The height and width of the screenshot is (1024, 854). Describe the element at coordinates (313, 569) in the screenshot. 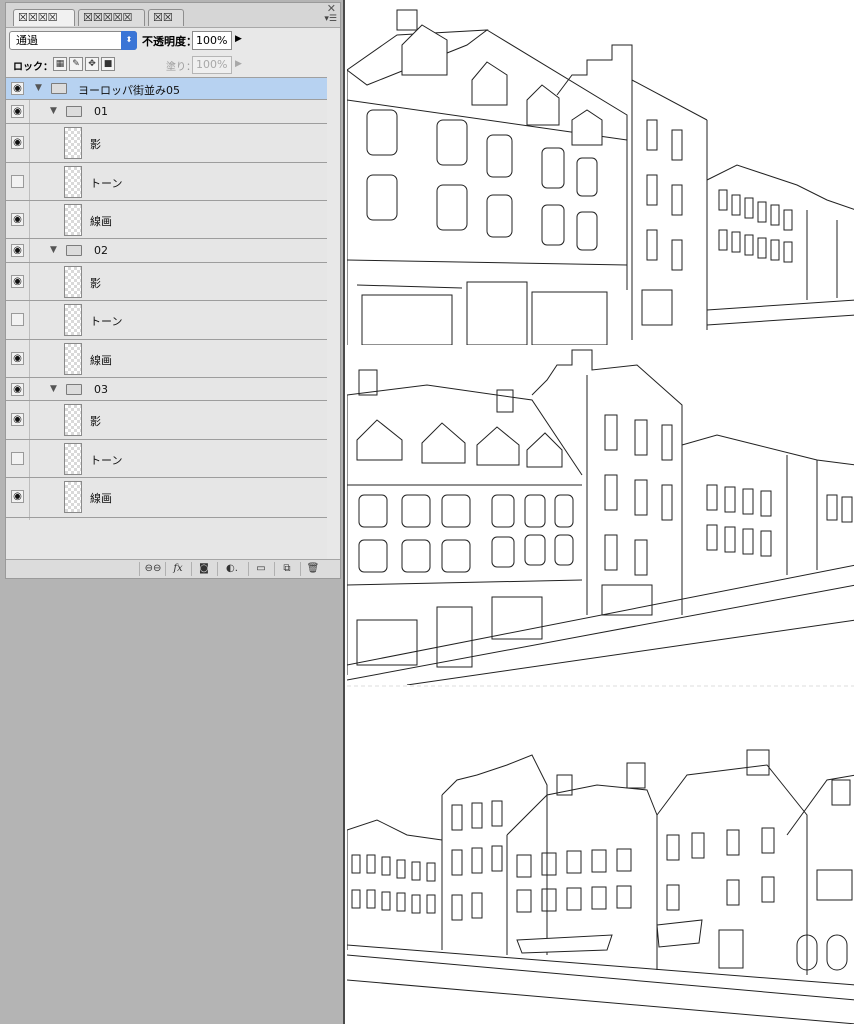

I see `trash-icon: 🗑` at that location.